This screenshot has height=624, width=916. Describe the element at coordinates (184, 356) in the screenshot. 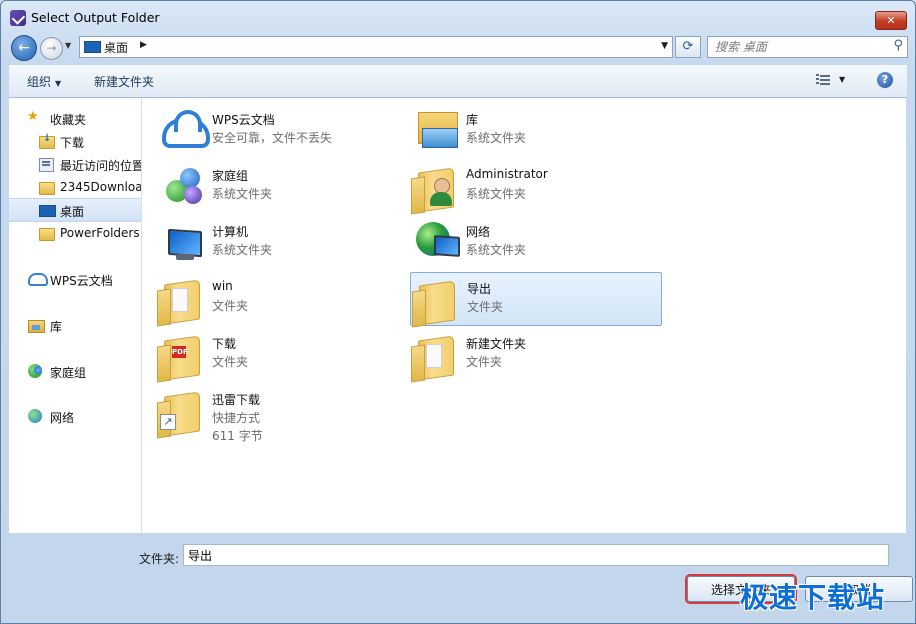

I see `pdf-folder-icon: PDF` at that location.